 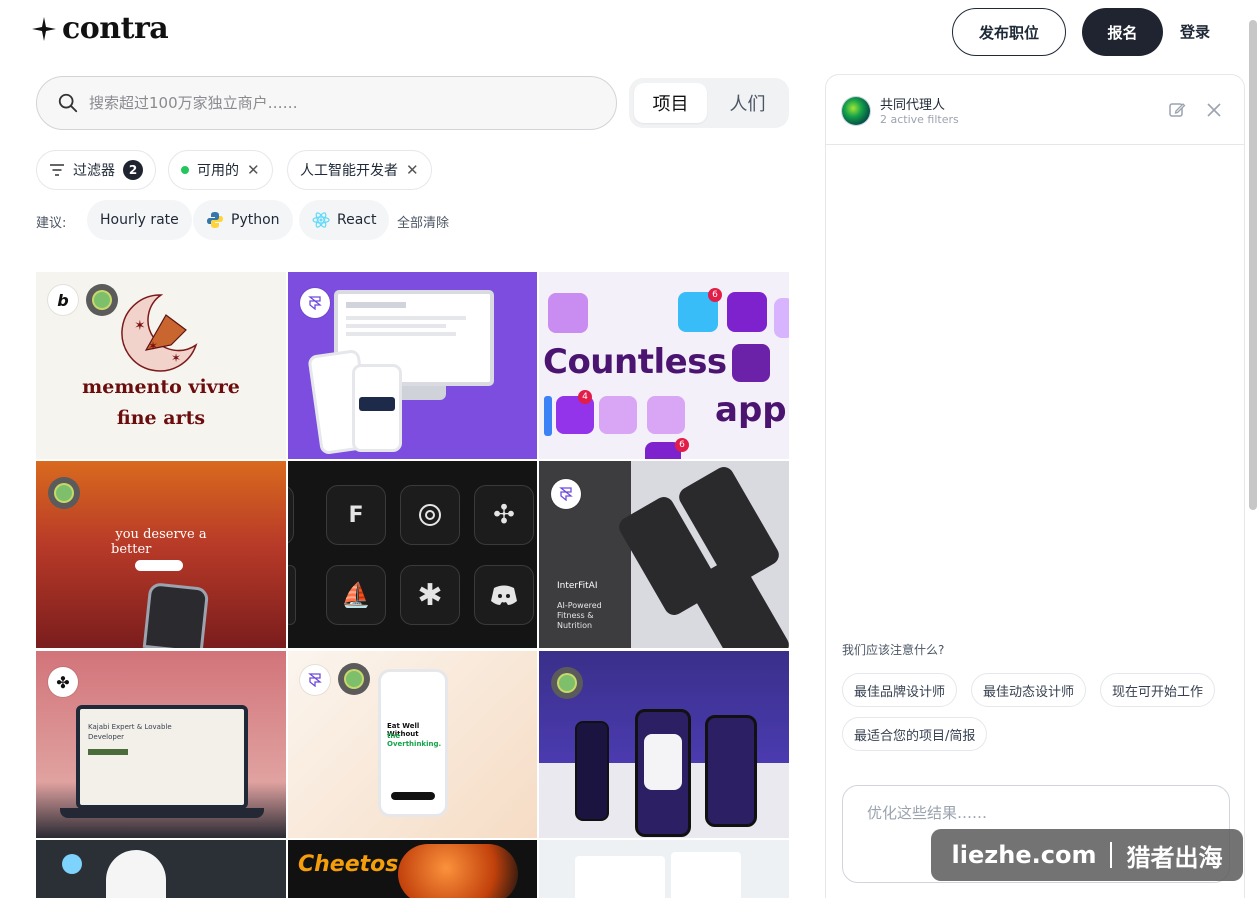 I want to click on watermark-brand: 猎者出海, so click(x=1174, y=857).